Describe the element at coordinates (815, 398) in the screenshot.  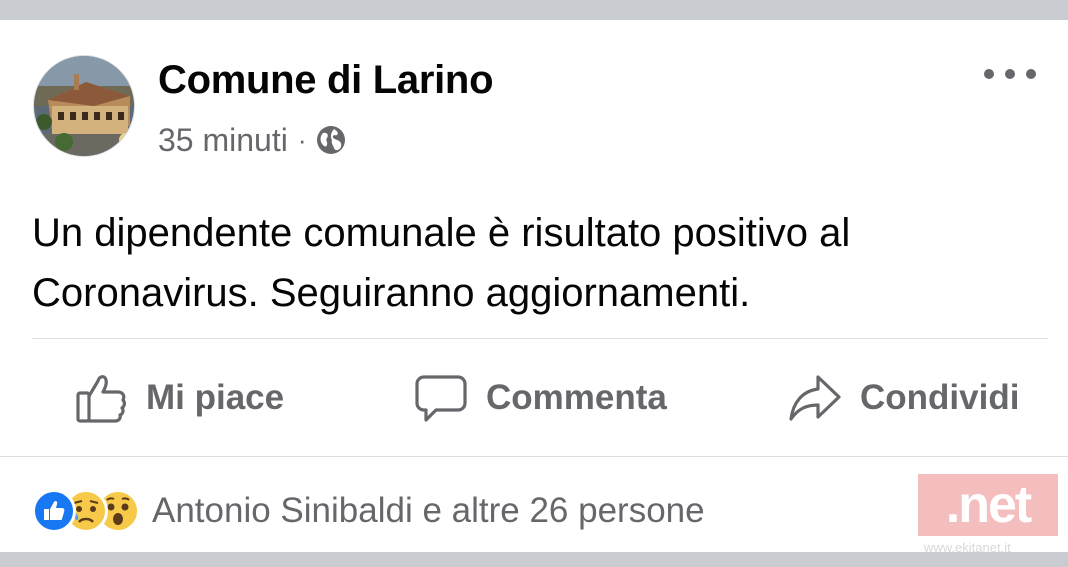
I see `share-icon` at that location.